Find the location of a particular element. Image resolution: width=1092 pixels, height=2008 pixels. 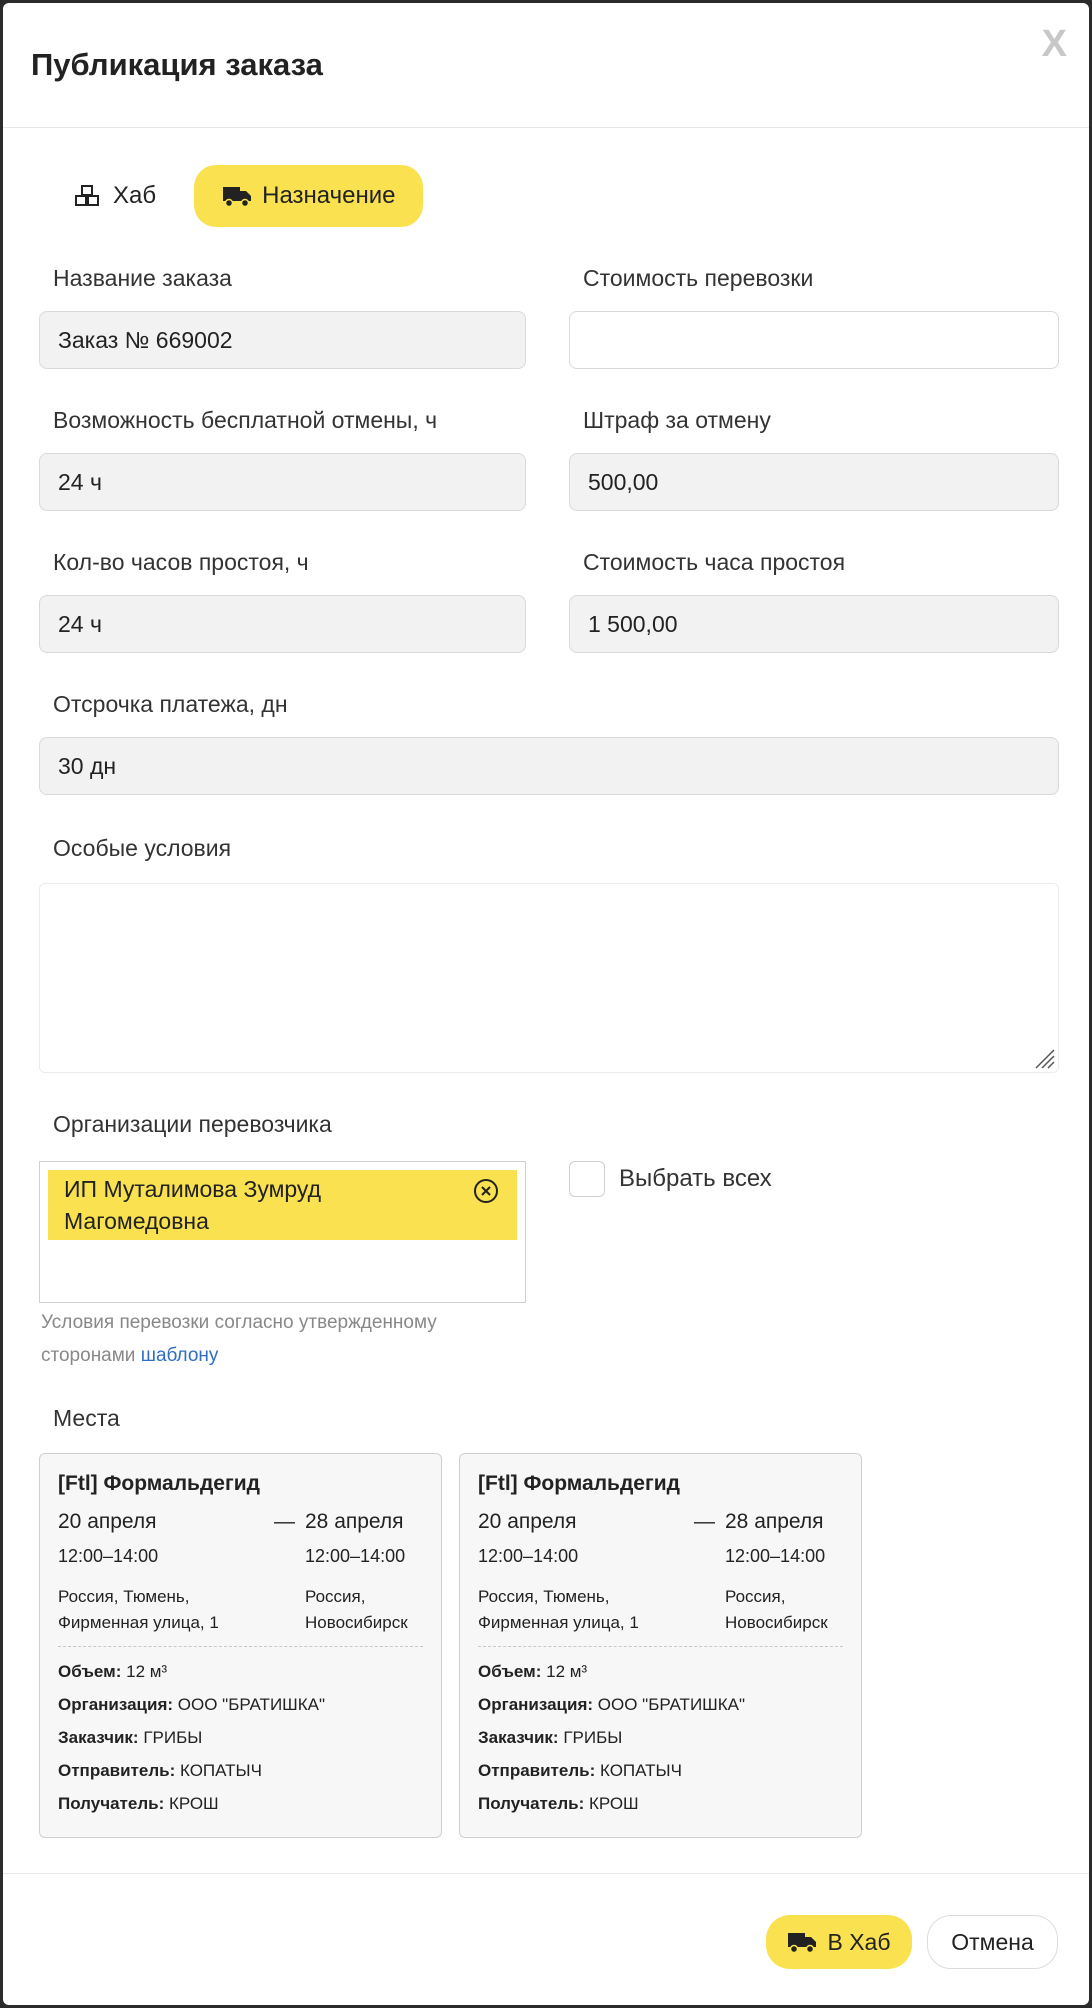

modal-header: Публикация заказа X is located at coordinates (546, 65).